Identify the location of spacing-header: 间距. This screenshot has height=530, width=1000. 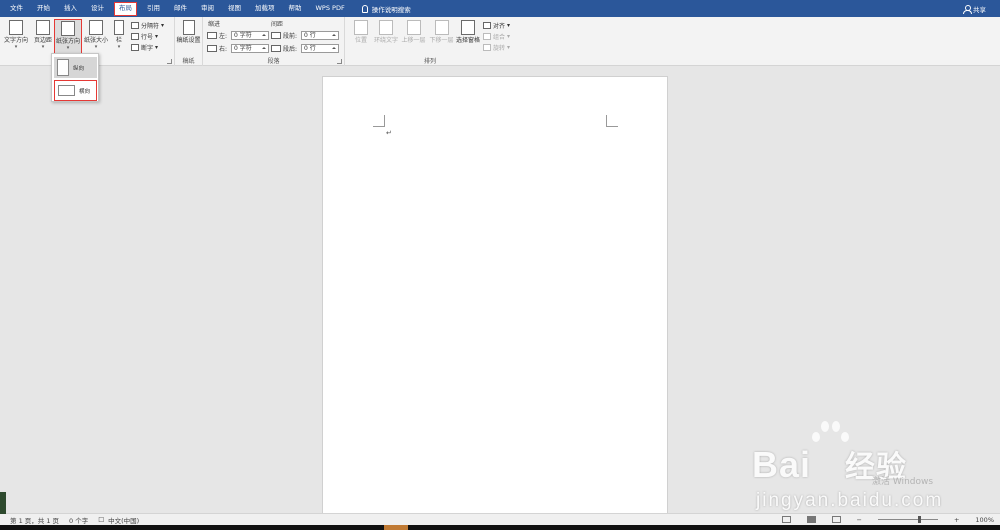
(277, 24).